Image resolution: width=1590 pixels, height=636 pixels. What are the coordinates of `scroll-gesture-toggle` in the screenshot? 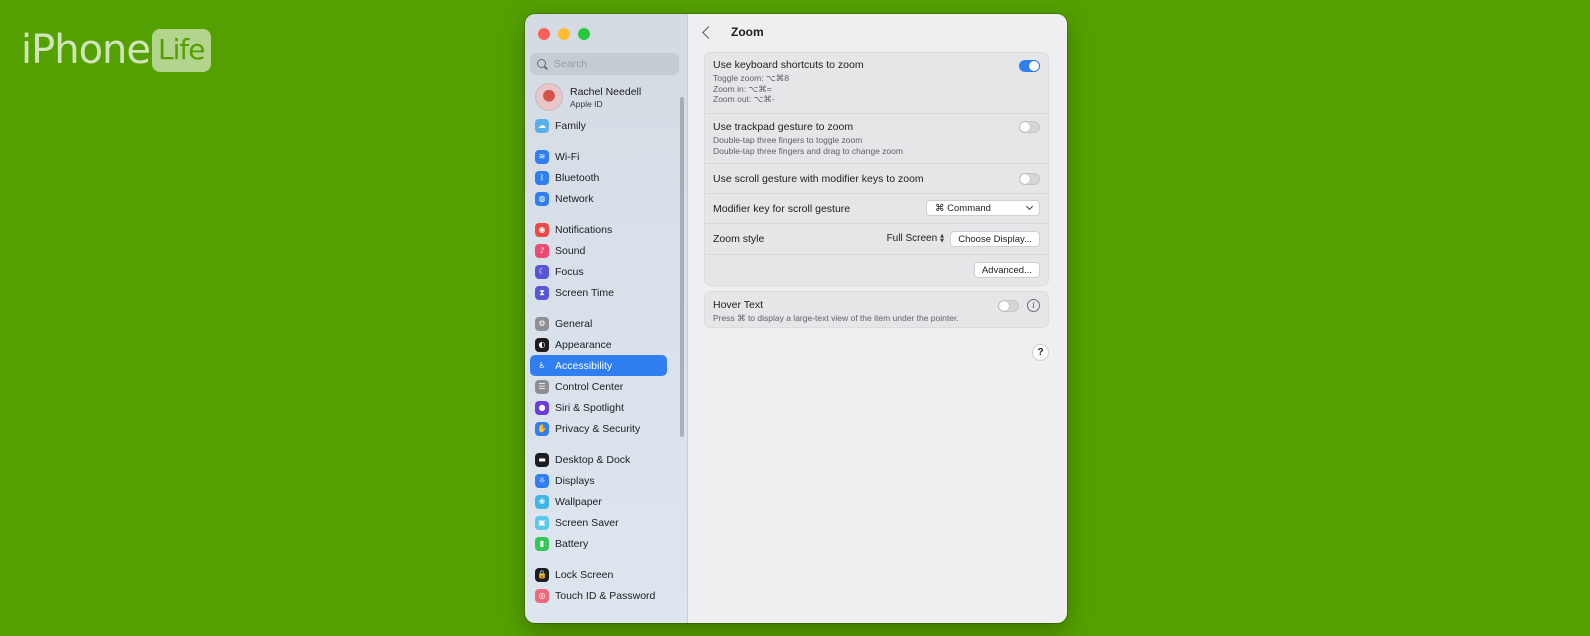 It's located at (1029, 179).